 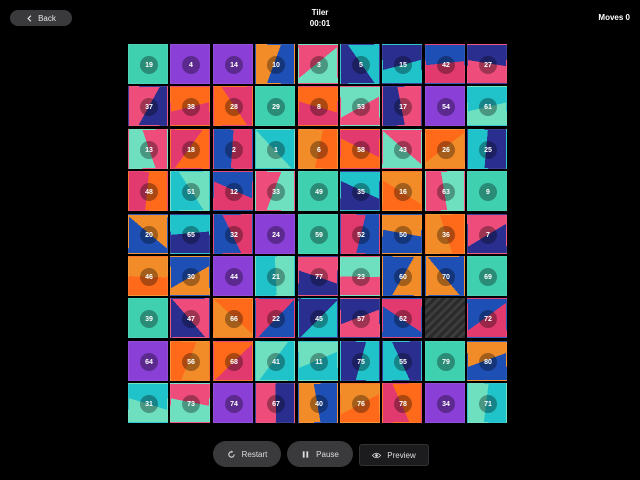 I want to click on puzzle-tile: 35, so click(x=360, y=191).